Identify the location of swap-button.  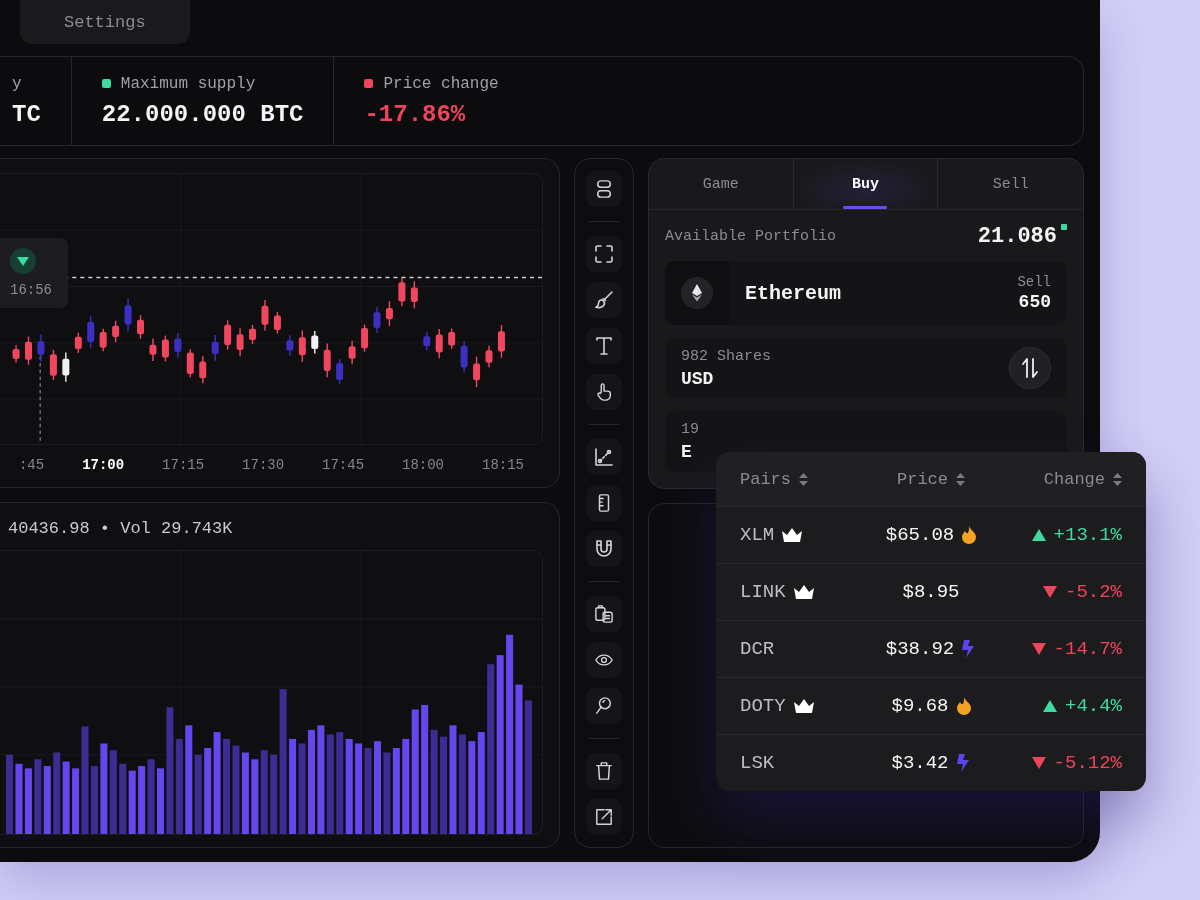
(1030, 368).